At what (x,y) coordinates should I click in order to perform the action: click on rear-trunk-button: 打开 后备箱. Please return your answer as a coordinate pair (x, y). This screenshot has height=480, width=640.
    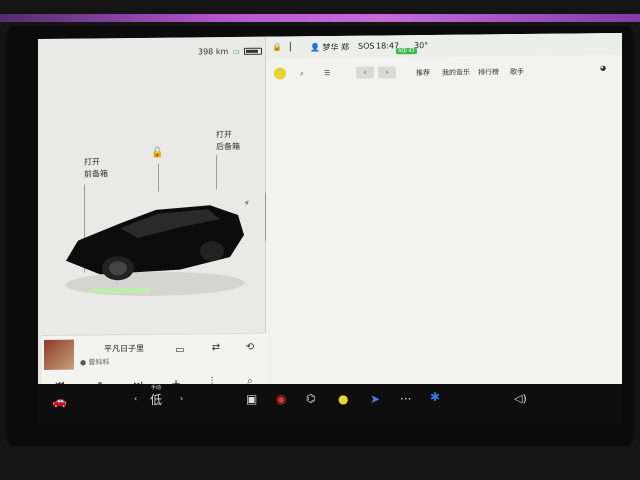
    Looking at the image, I should click on (228, 141).